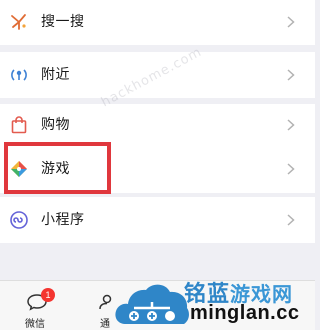 Image resolution: width=320 pixels, height=330 pixels. Describe the element at coordinates (63, 220) in the screenshot. I see `menu-item-label: 小程序` at that location.